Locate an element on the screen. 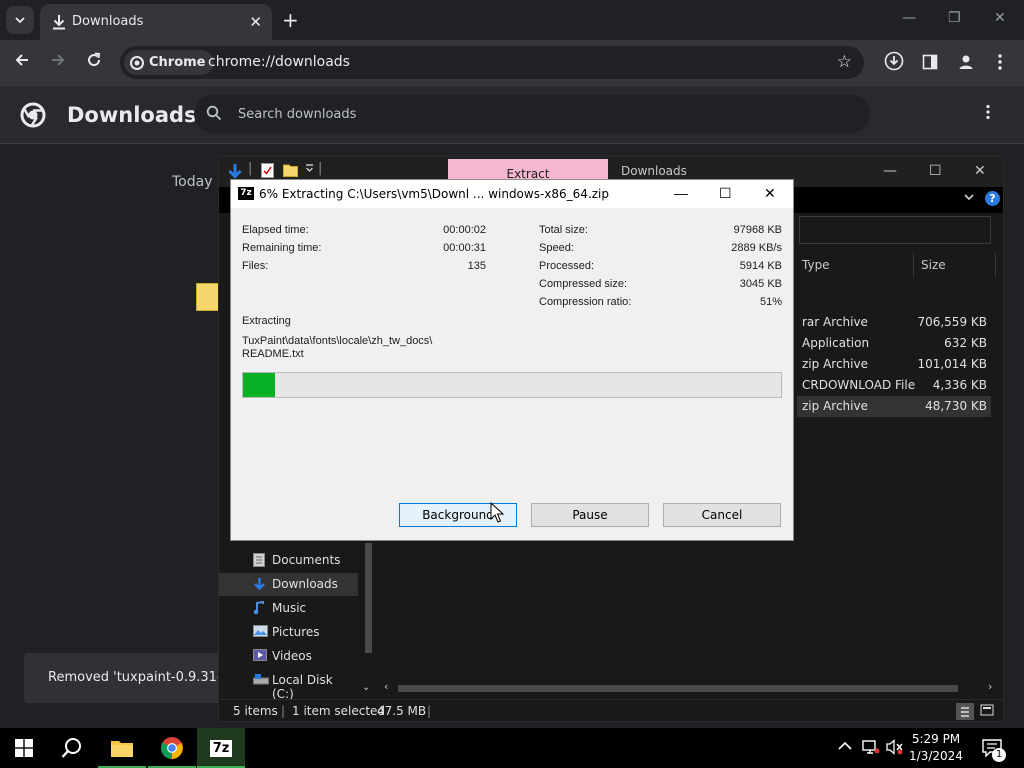  nav-item-pictures: Pictures is located at coordinates (288, 632).